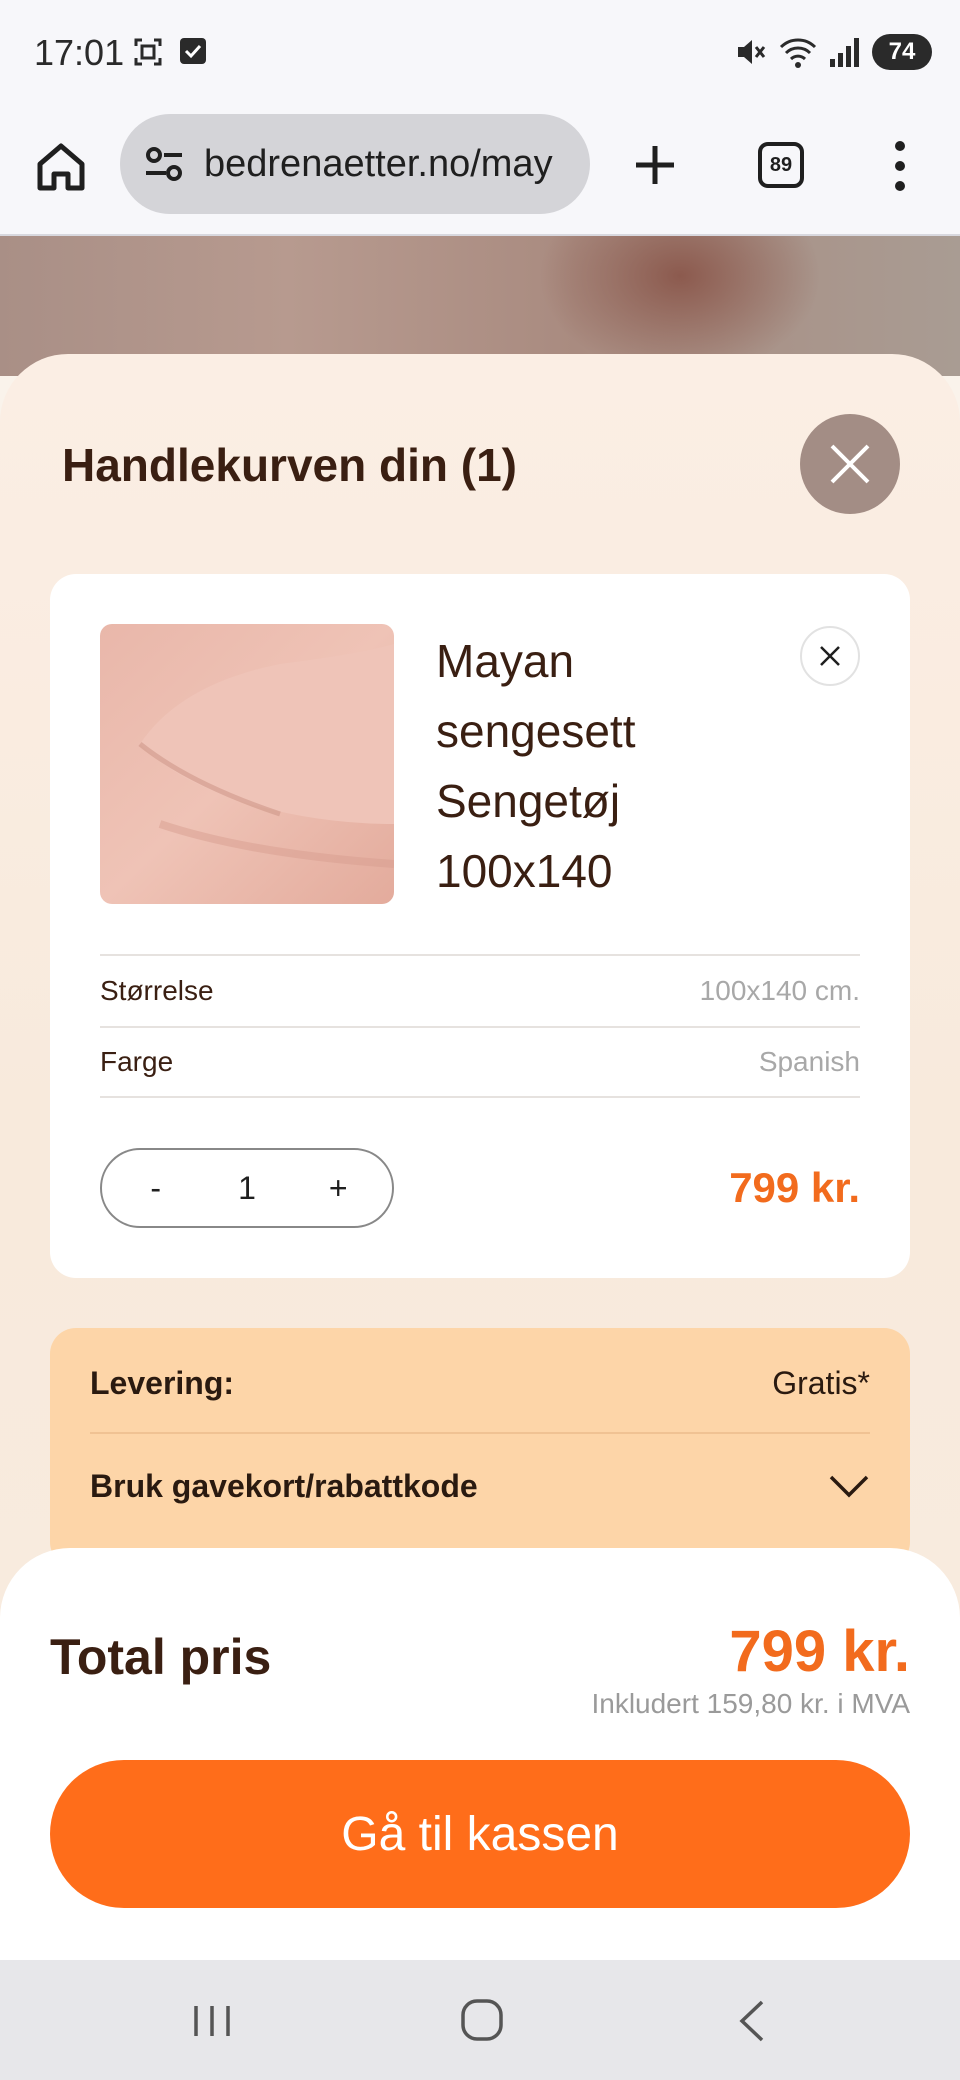 This screenshot has width=960, height=2080. Describe the element at coordinates (781, 165) in the screenshot. I see `tab-switcher-button: 89` at that location.